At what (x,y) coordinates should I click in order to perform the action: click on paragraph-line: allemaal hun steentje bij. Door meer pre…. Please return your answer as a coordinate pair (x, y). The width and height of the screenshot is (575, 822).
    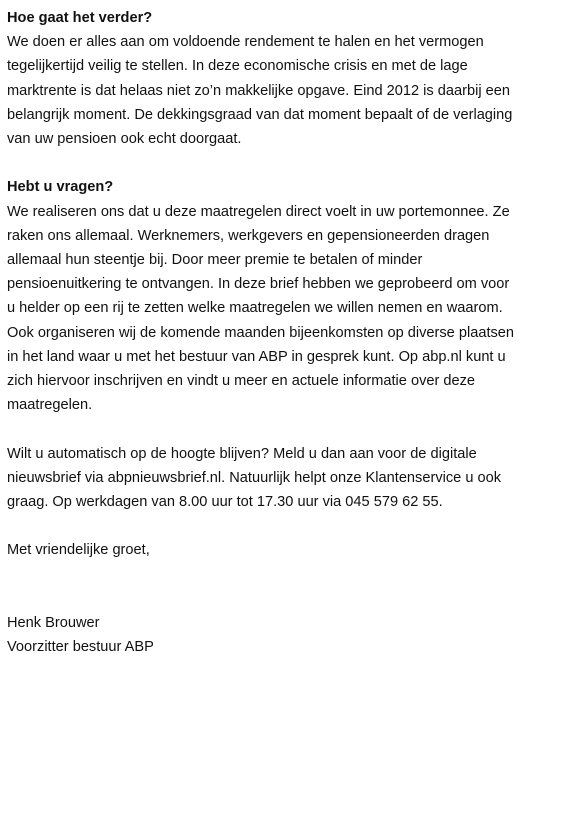
    Looking at the image, I should click on (215, 260).